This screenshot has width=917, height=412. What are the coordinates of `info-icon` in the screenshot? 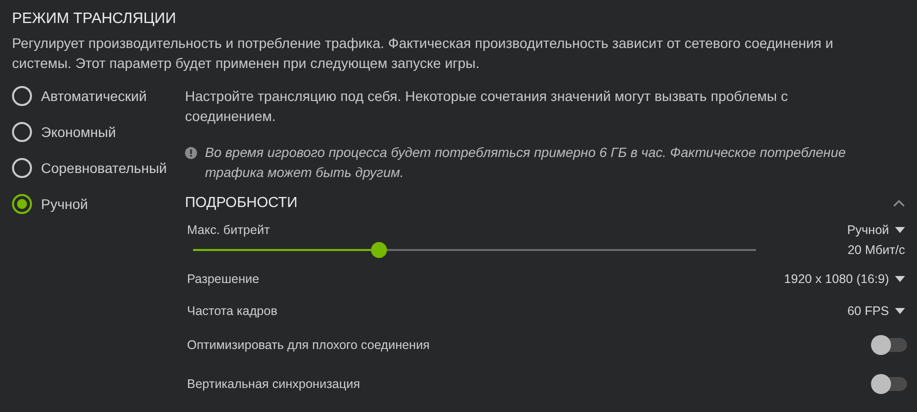 It's located at (191, 153).